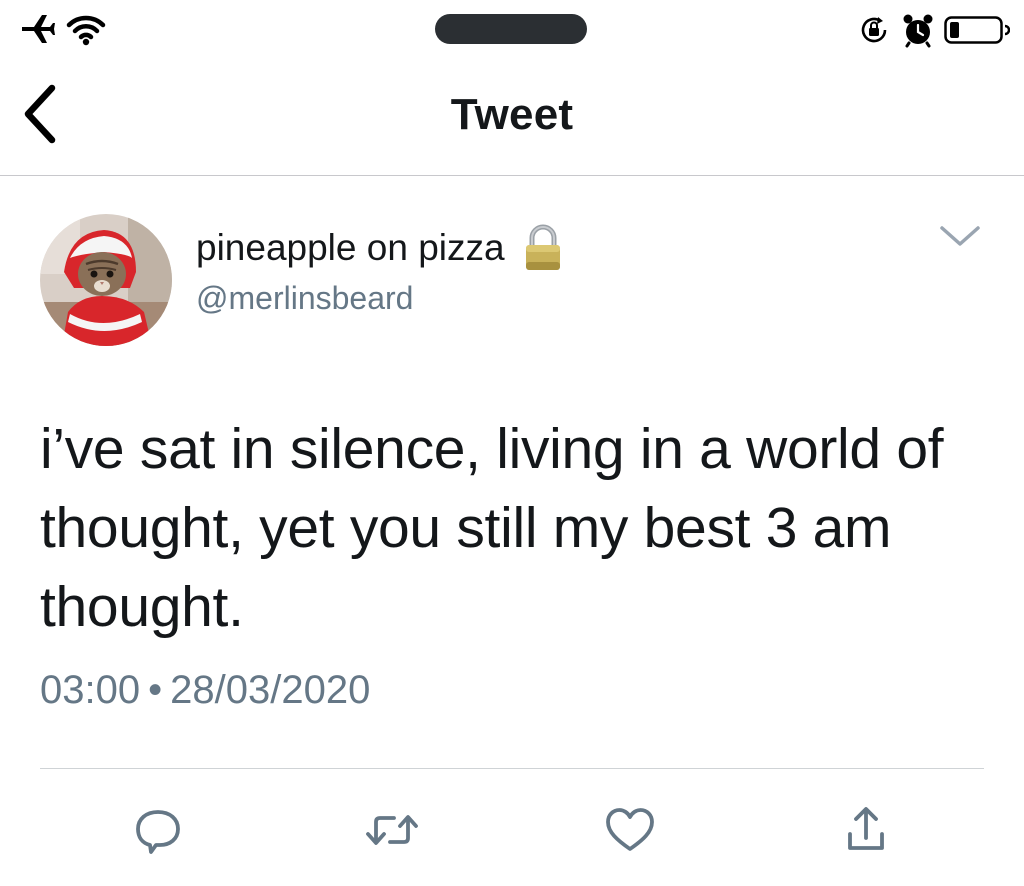 This screenshot has width=1024, height=886. What do you see at coordinates (874, 30) in the screenshot?
I see `rotation-lock-icon` at bounding box center [874, 30].